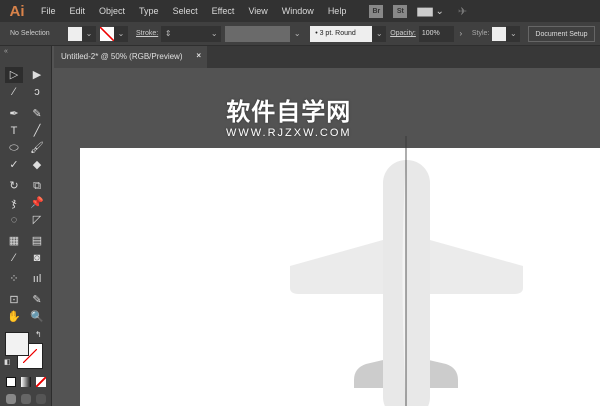  I want to click on document-tab: Untitled-2* @ 50% (RGB/Preview) ×, so click(130, 57).